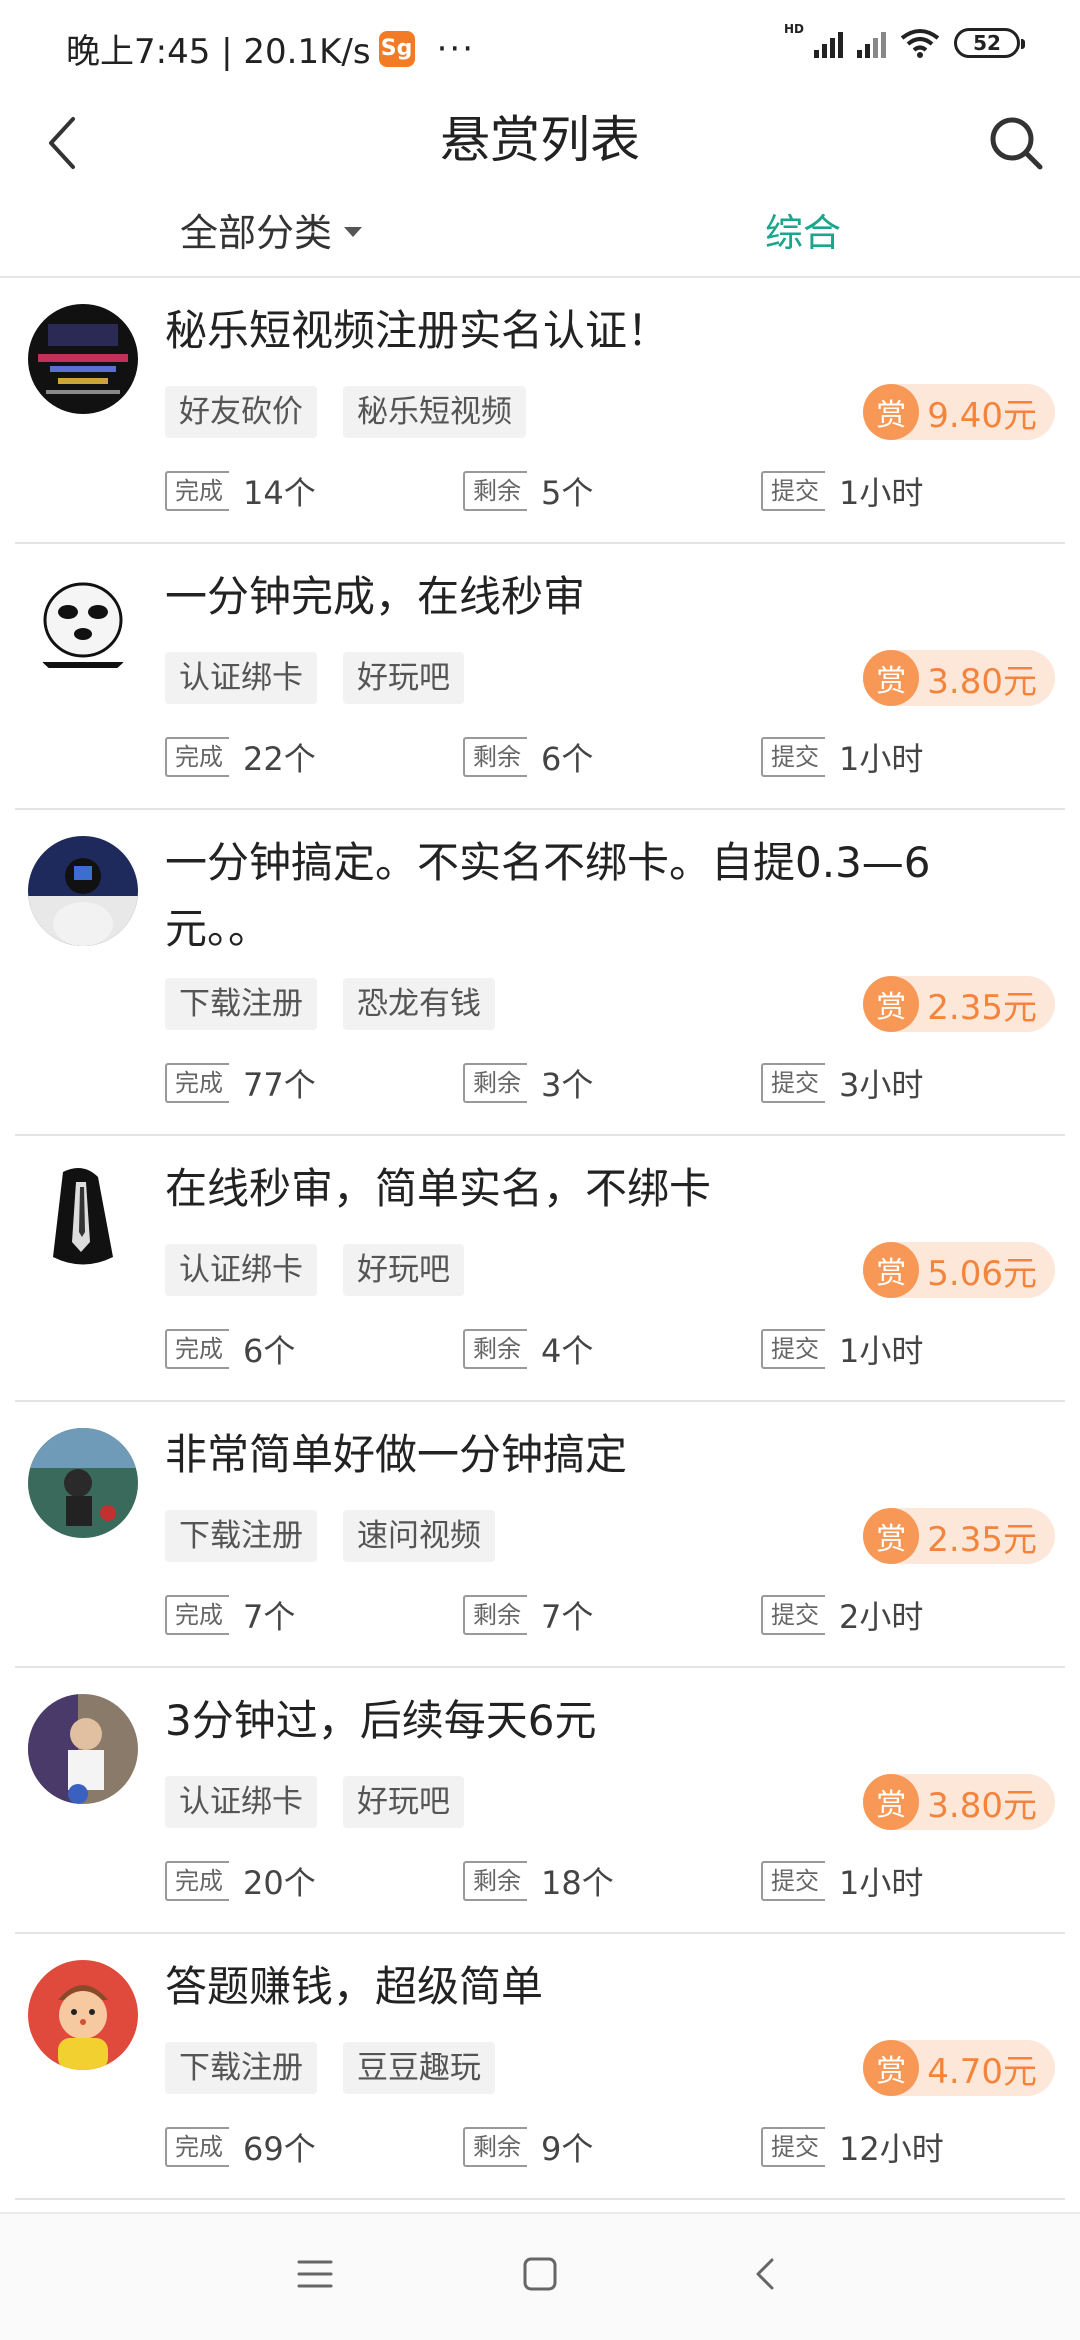  I want to click on reward-badge: 赏 5.06元, so click(959, 1270).